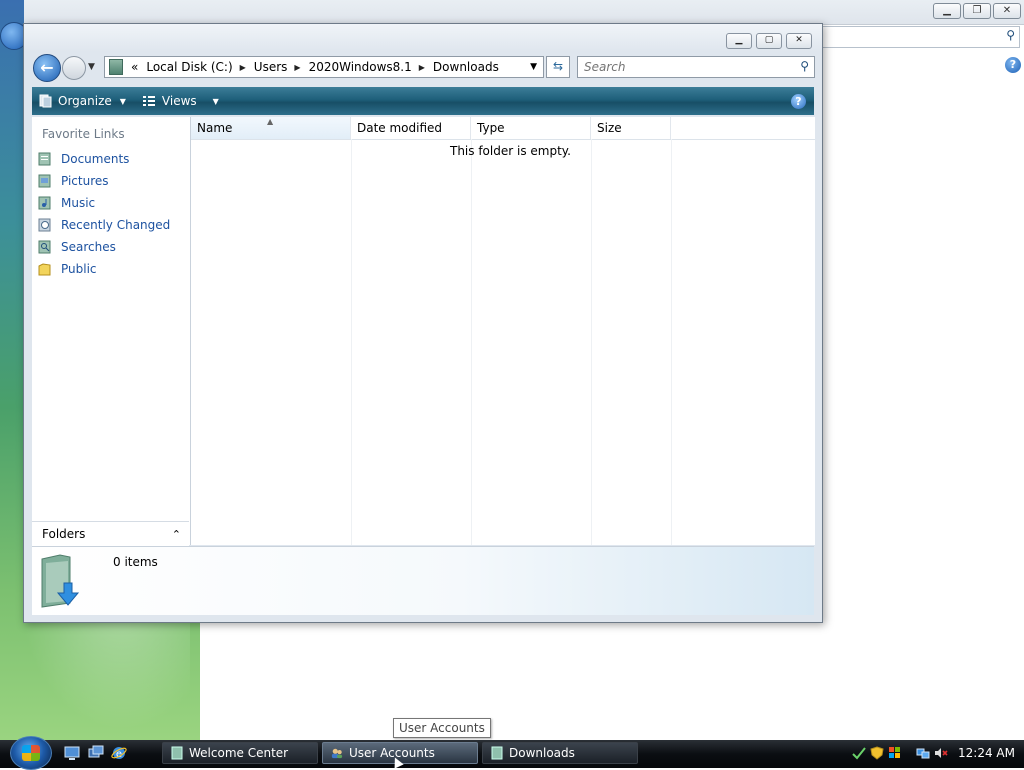 This screenshot has width=1024, height=770. Describe the element at coordinates (271, 67) in the screenshot. I see `breadcrumb-users: Users` at that location.